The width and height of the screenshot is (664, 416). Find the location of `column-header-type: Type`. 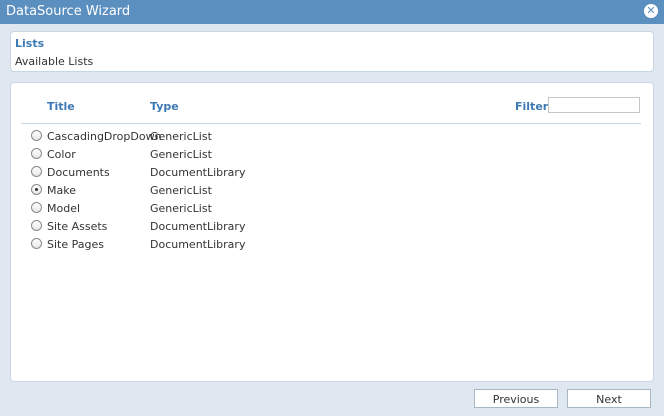

column-header-type: Type is located at coordinates (164, 106).